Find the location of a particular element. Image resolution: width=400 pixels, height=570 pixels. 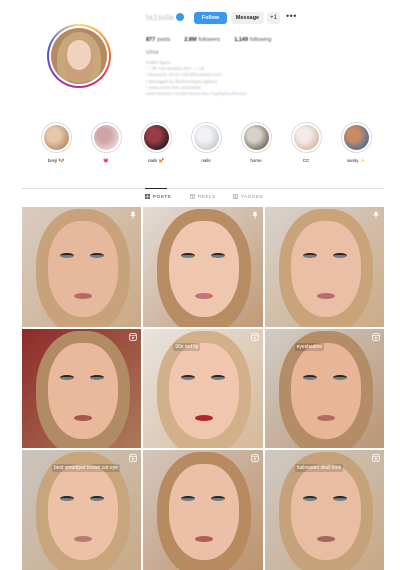

stat-followers: 2.8M followers is located at coordinates (202, 40).